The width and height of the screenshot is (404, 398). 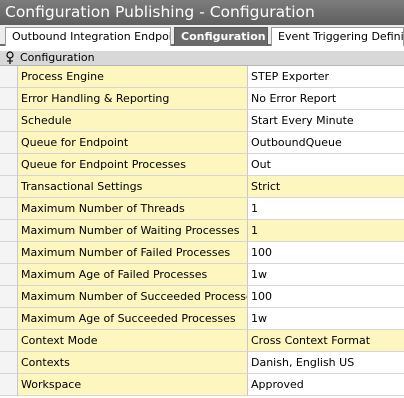 What do you see at coordinates (133, 121) in the screenshot?
I see `property-name: Schedule` at bounding box center [133, 121].